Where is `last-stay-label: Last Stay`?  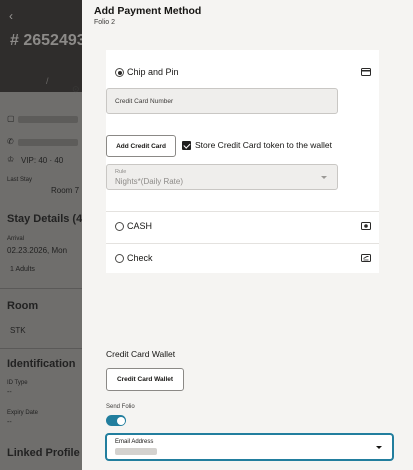 last-stay-label: Last Stay is located at coordinates (20, 180).